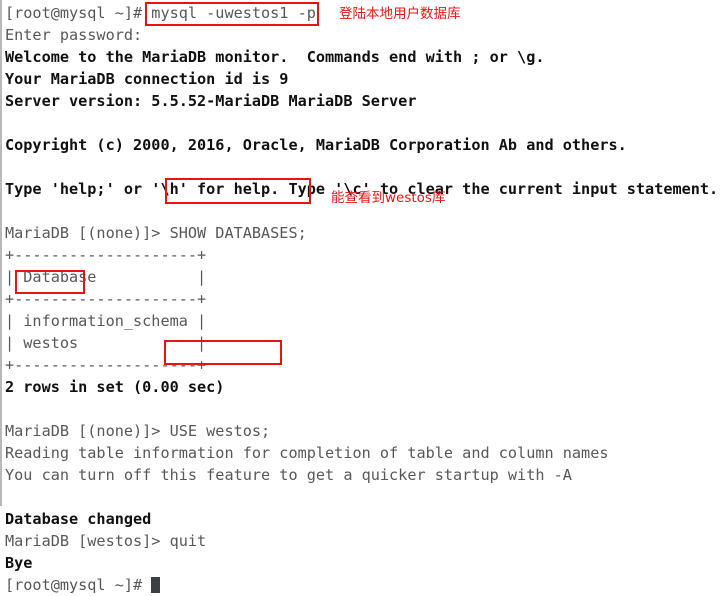 Image resolution: width=725 pixels, height=596 pixels. What do you see at coordinates (365, 585) in the screenshot?
I see `terminal-prompt-line: [root@mysql ~]#` at bounding box center [365, 585].